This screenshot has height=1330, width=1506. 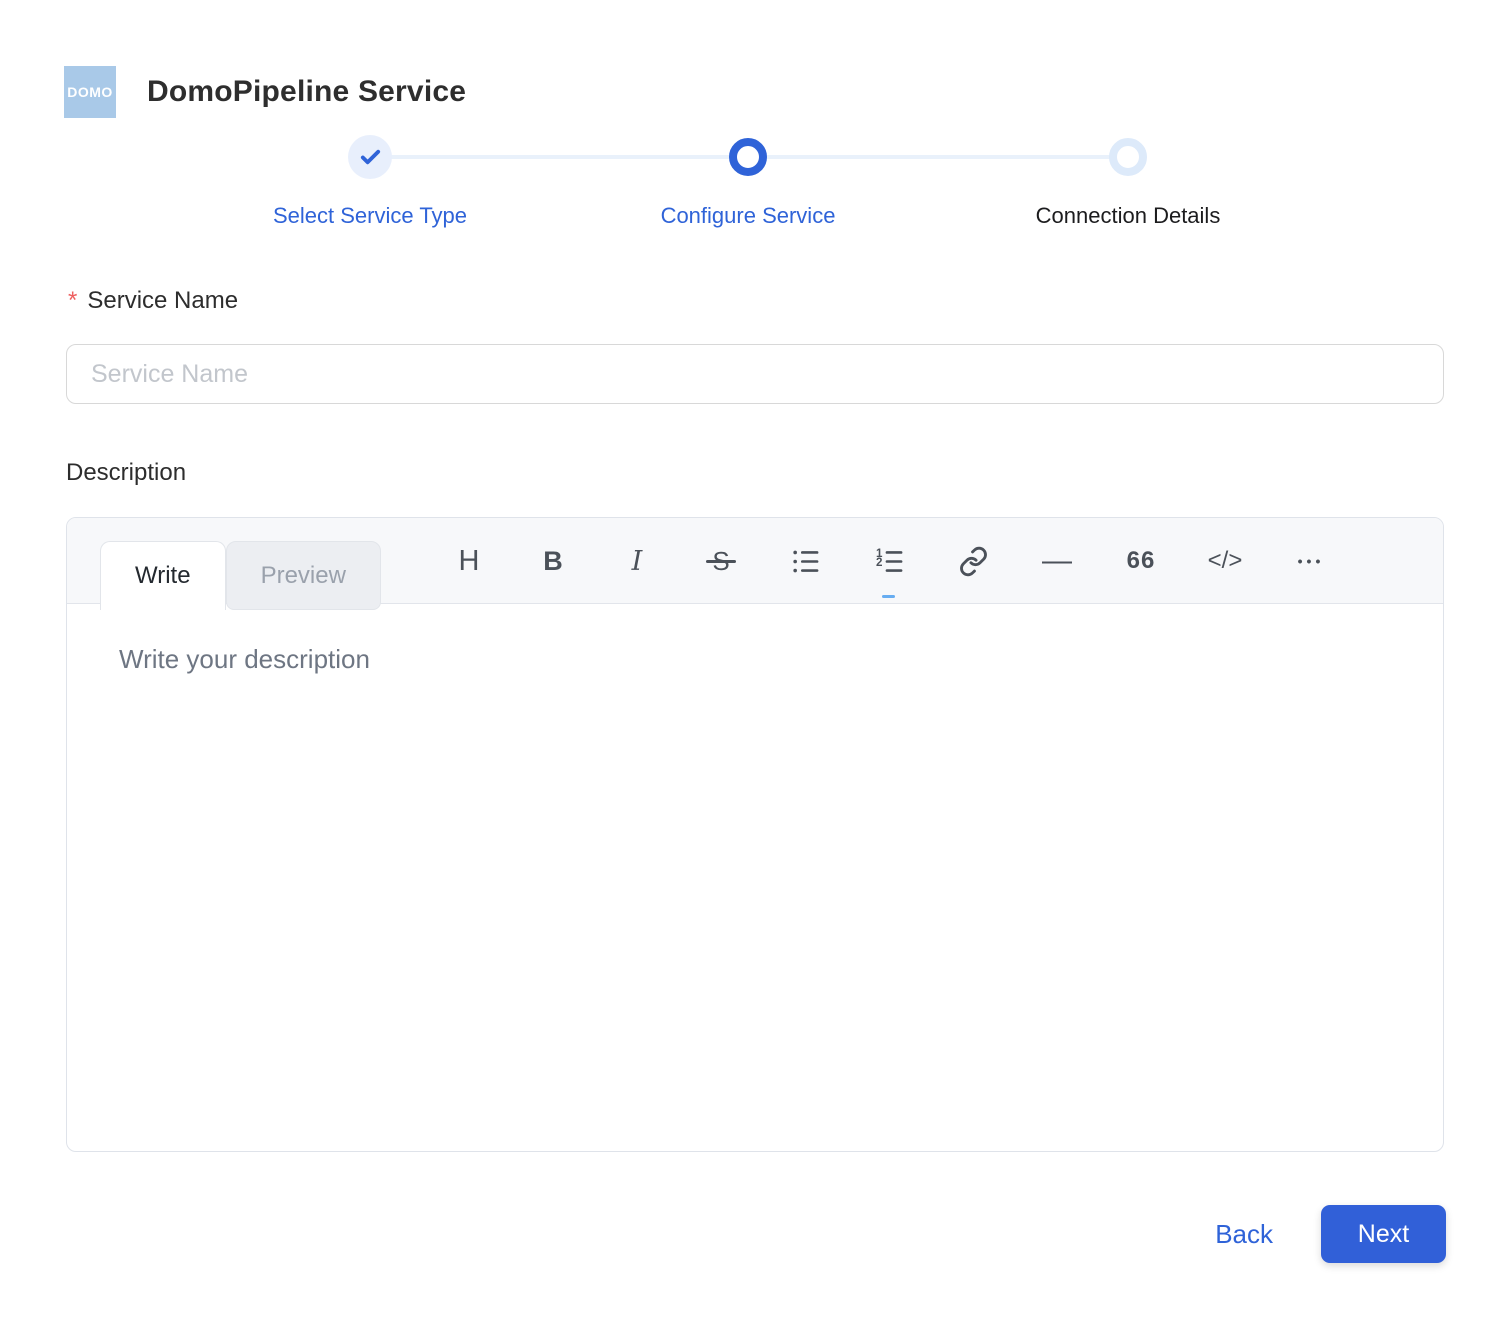 What do you see at coordinates (163, 575) in the screenshot?
I see `tab-write: Write` at bounding box center [163, 575].